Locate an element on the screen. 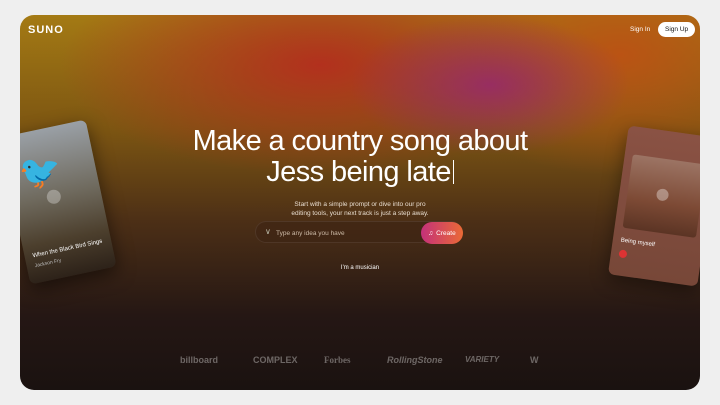  create-button: ♫ Create is located at coordinates (442, 233).